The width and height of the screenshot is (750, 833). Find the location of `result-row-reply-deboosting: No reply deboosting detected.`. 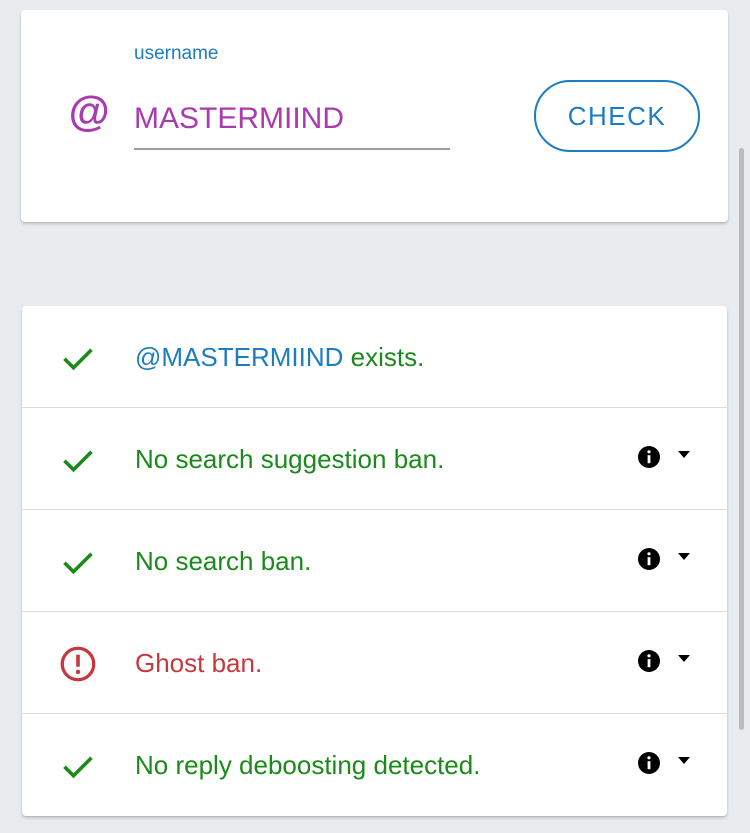

result-row-reply-deboosting: No reply deboosting detected. is located at coordinates (374, 765).